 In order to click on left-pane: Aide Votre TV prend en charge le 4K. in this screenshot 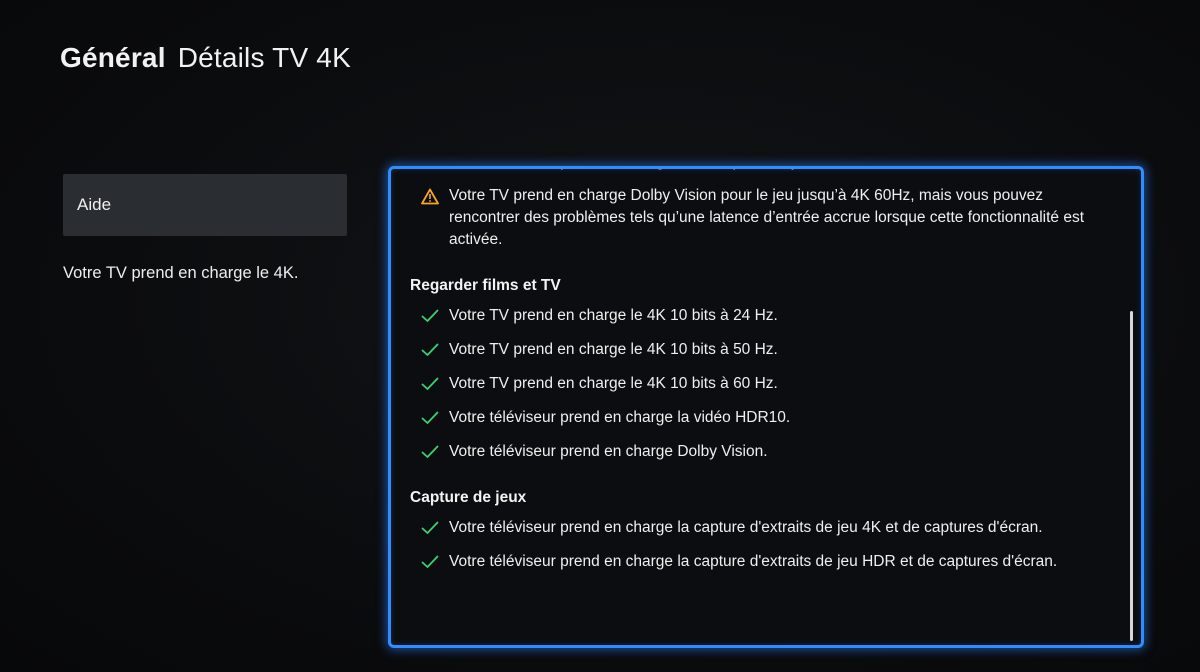, I will do `click(205, 228)`.